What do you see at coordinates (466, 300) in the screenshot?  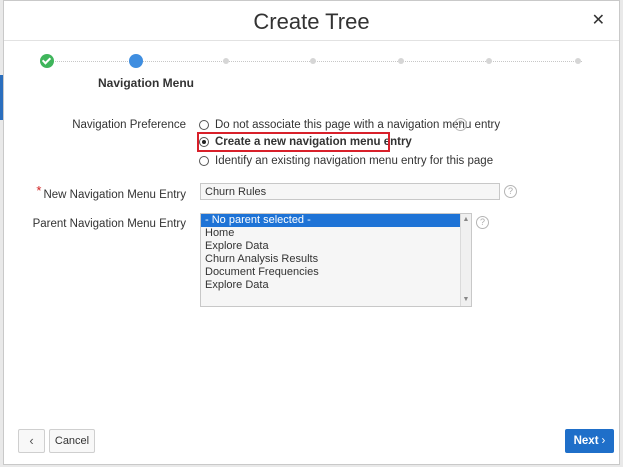 I see `scroll-down-icon: ▼` at bounding box center [466, 300].